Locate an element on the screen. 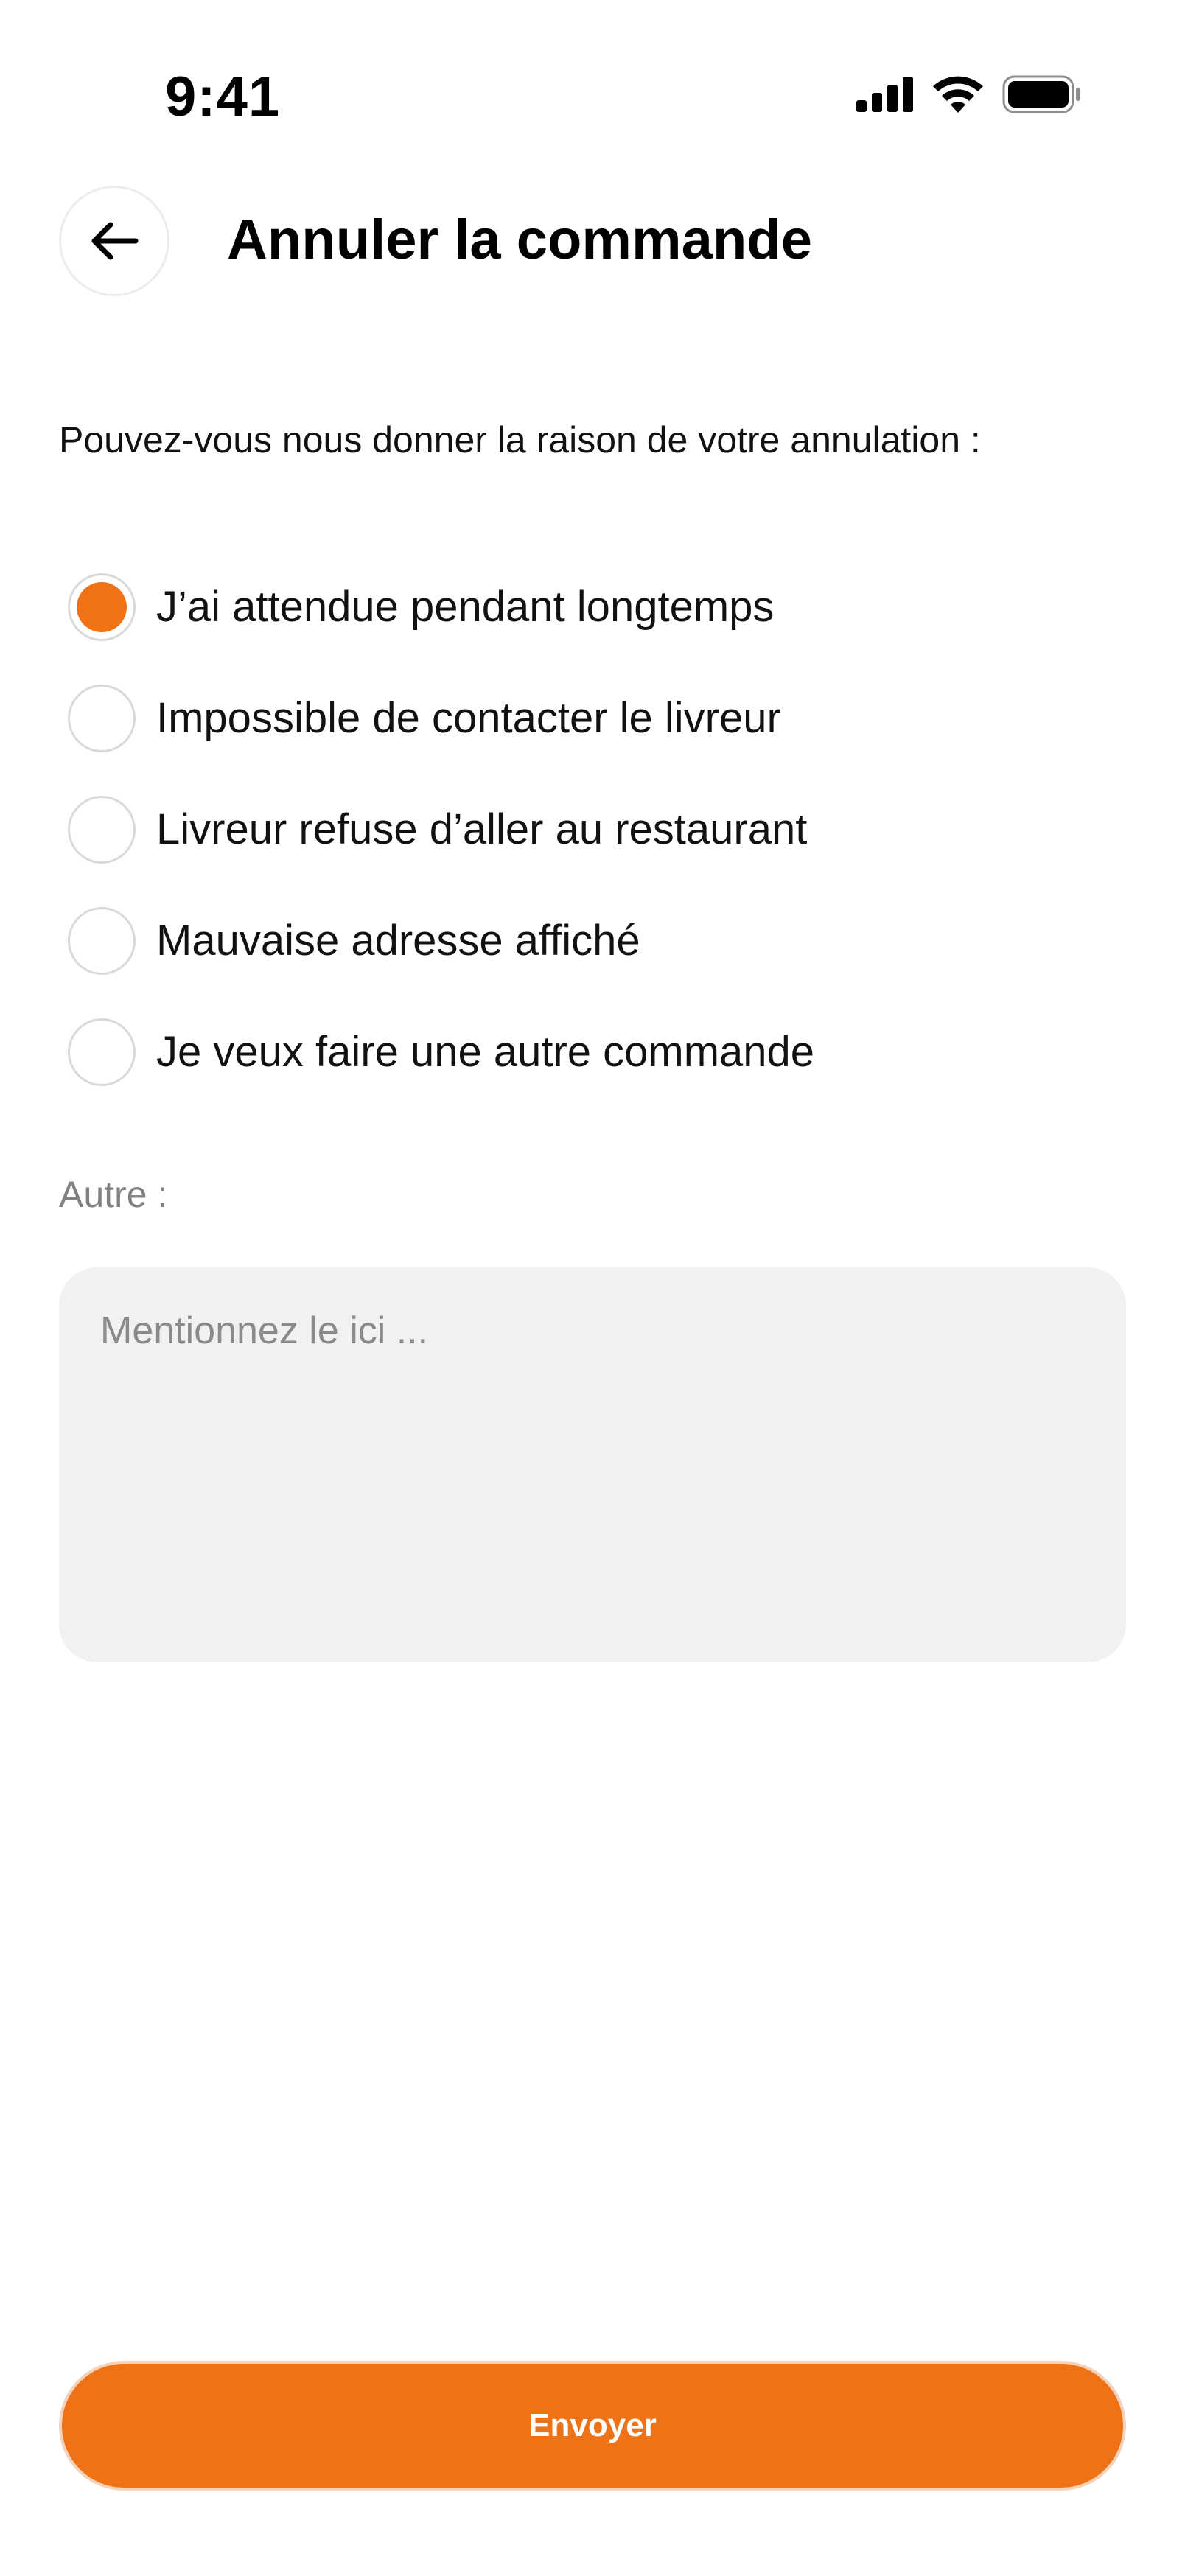  reason-option-cannot-contact-courier: Impossible de contacter le livreur is located at coordinates (598, 718).